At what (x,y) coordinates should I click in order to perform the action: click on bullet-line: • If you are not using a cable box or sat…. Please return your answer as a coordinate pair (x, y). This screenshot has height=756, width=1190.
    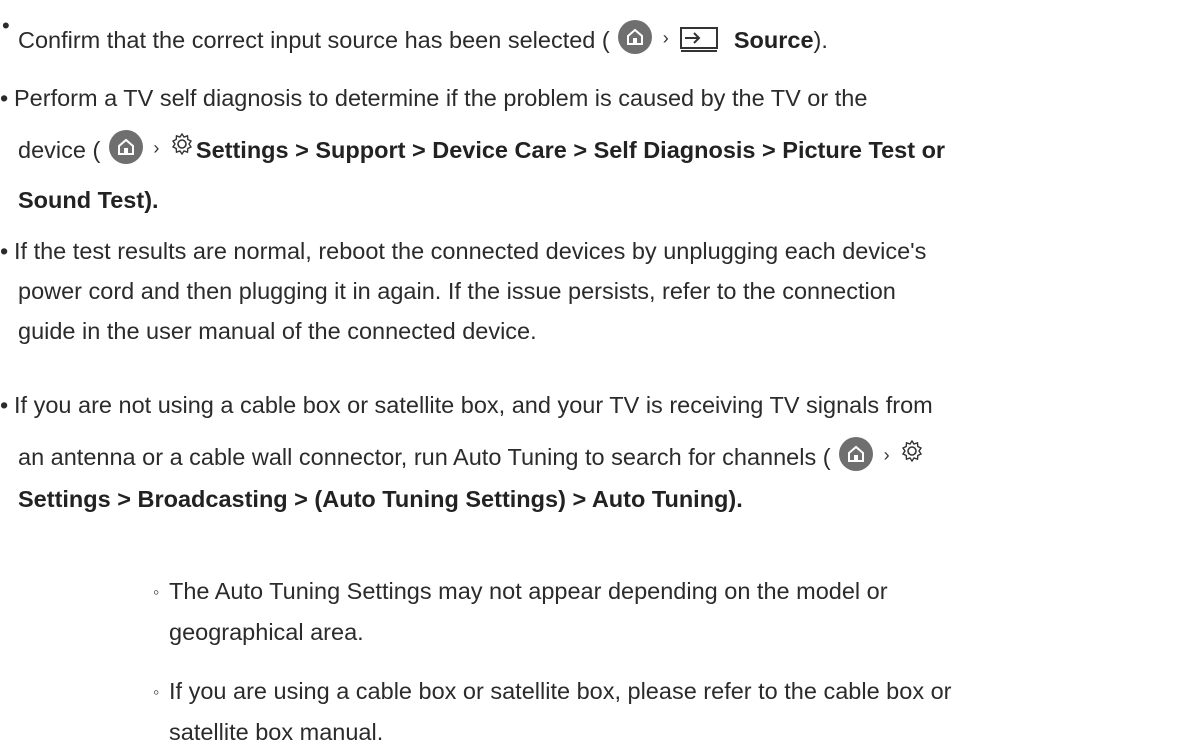
    Looking at the image, I should click on (590, 405).